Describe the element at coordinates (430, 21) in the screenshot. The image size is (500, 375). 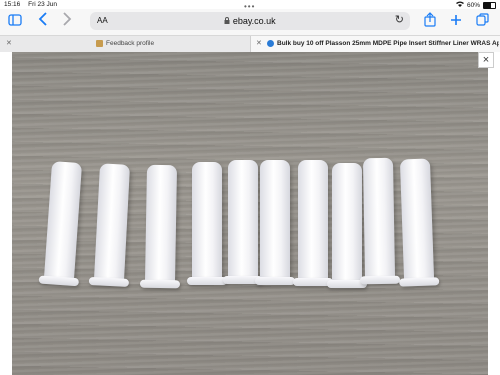
I see `share-icon` at that location.